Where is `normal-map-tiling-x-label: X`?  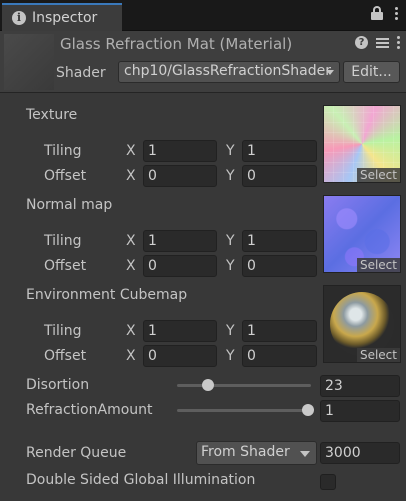 normal-map-tiling-x-label: X is located at coordinates (131, 241).